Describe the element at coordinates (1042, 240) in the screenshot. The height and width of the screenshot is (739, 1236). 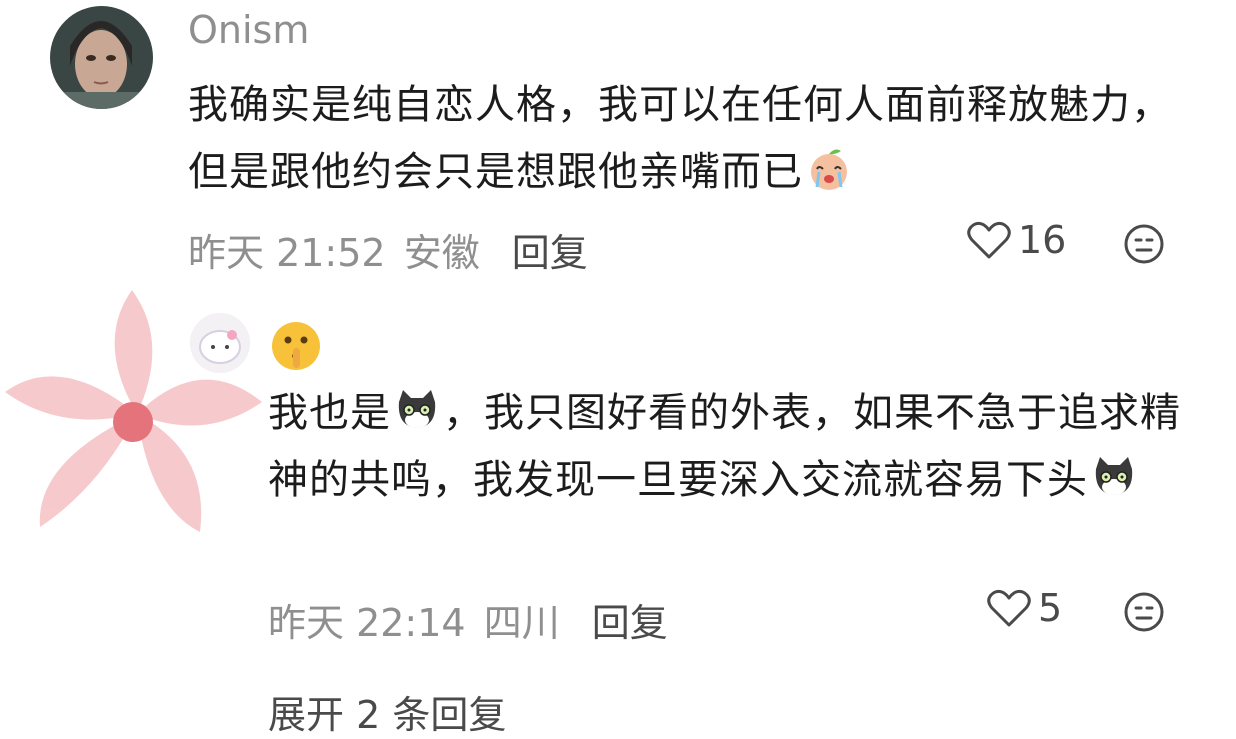
I see `like-count: 16` at that location.